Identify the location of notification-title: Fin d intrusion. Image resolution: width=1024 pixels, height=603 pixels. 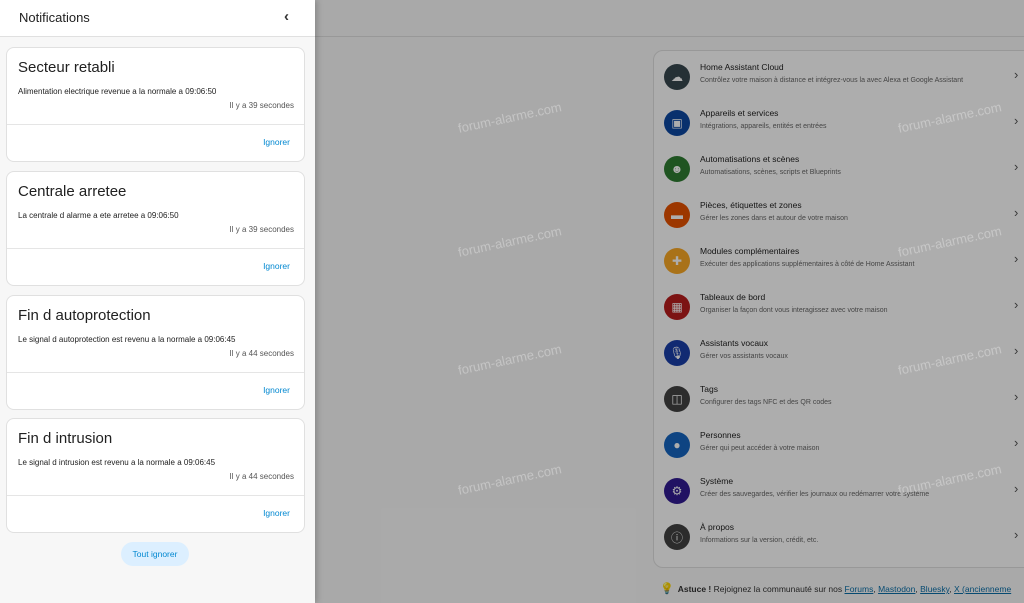
(65, 438).